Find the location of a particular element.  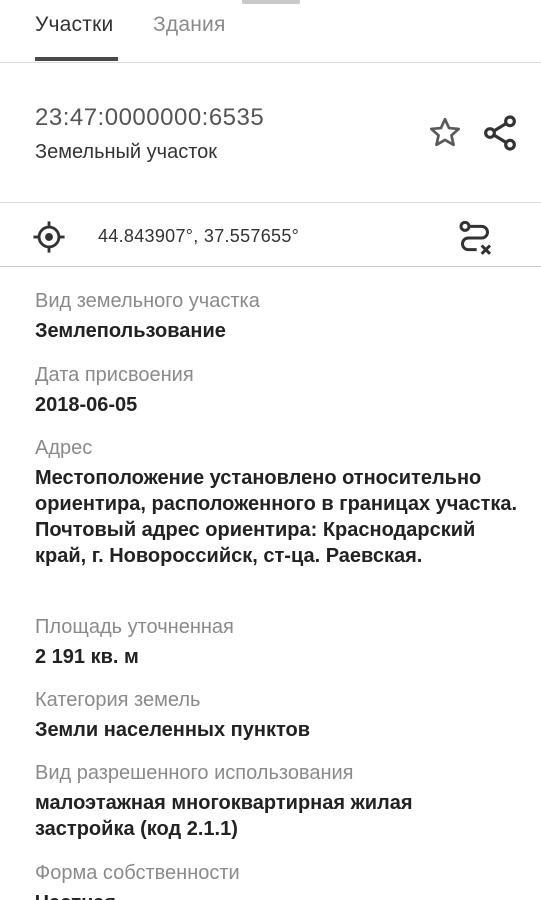

active-tab-indicator is located at coordinates (76, 59).